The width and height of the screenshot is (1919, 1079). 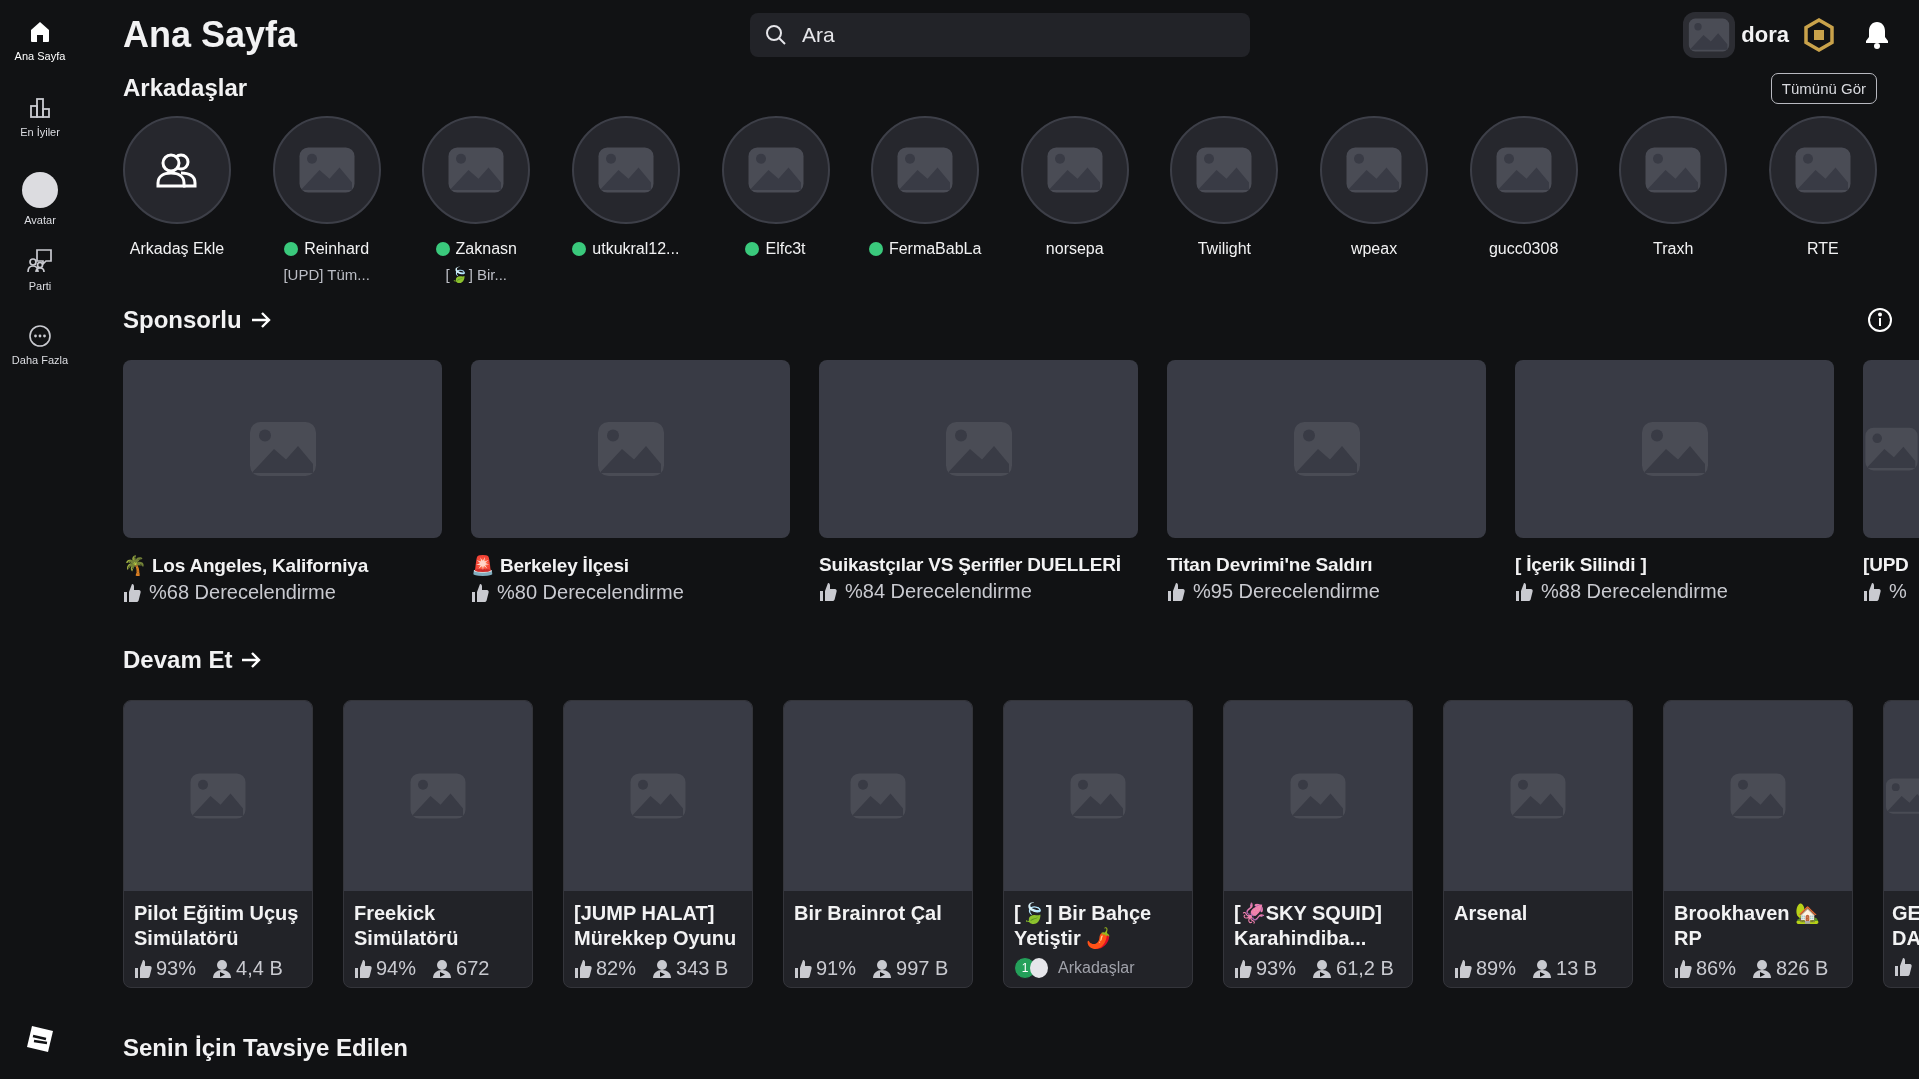 What do you see at coordinates (702, 968) in the screenshot?
I see `player-count: 343 B` at bounding box center [702, 968].